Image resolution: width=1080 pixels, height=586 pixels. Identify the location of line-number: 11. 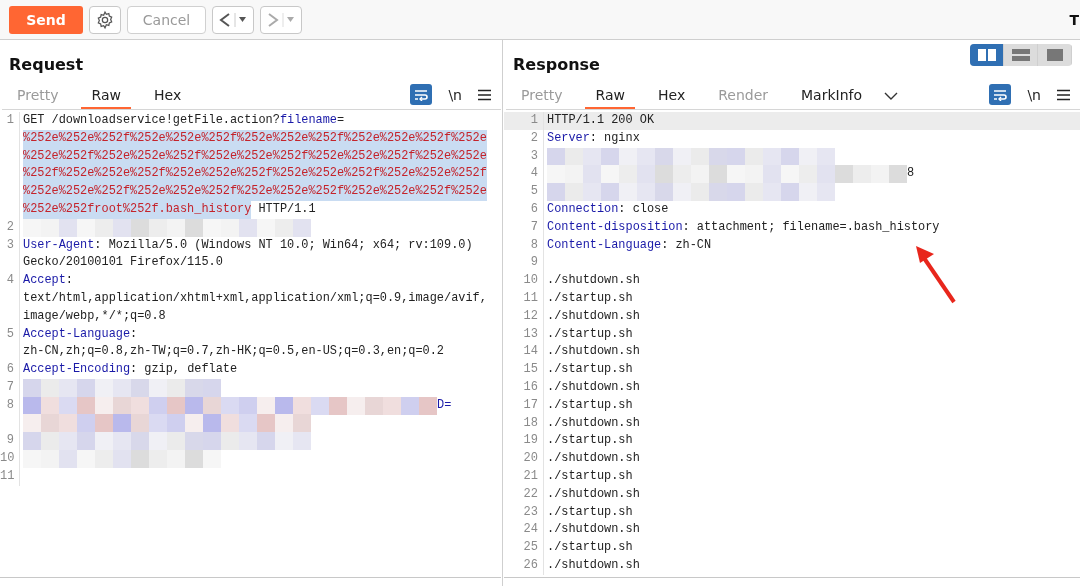
(524, 298).